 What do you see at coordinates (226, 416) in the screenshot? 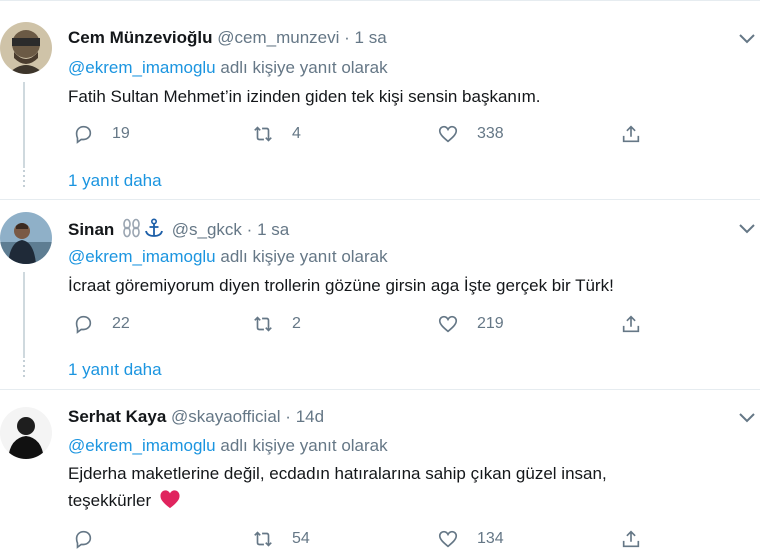
I see `author-handle: @skayaofficial` at bounding box center [226, 416].